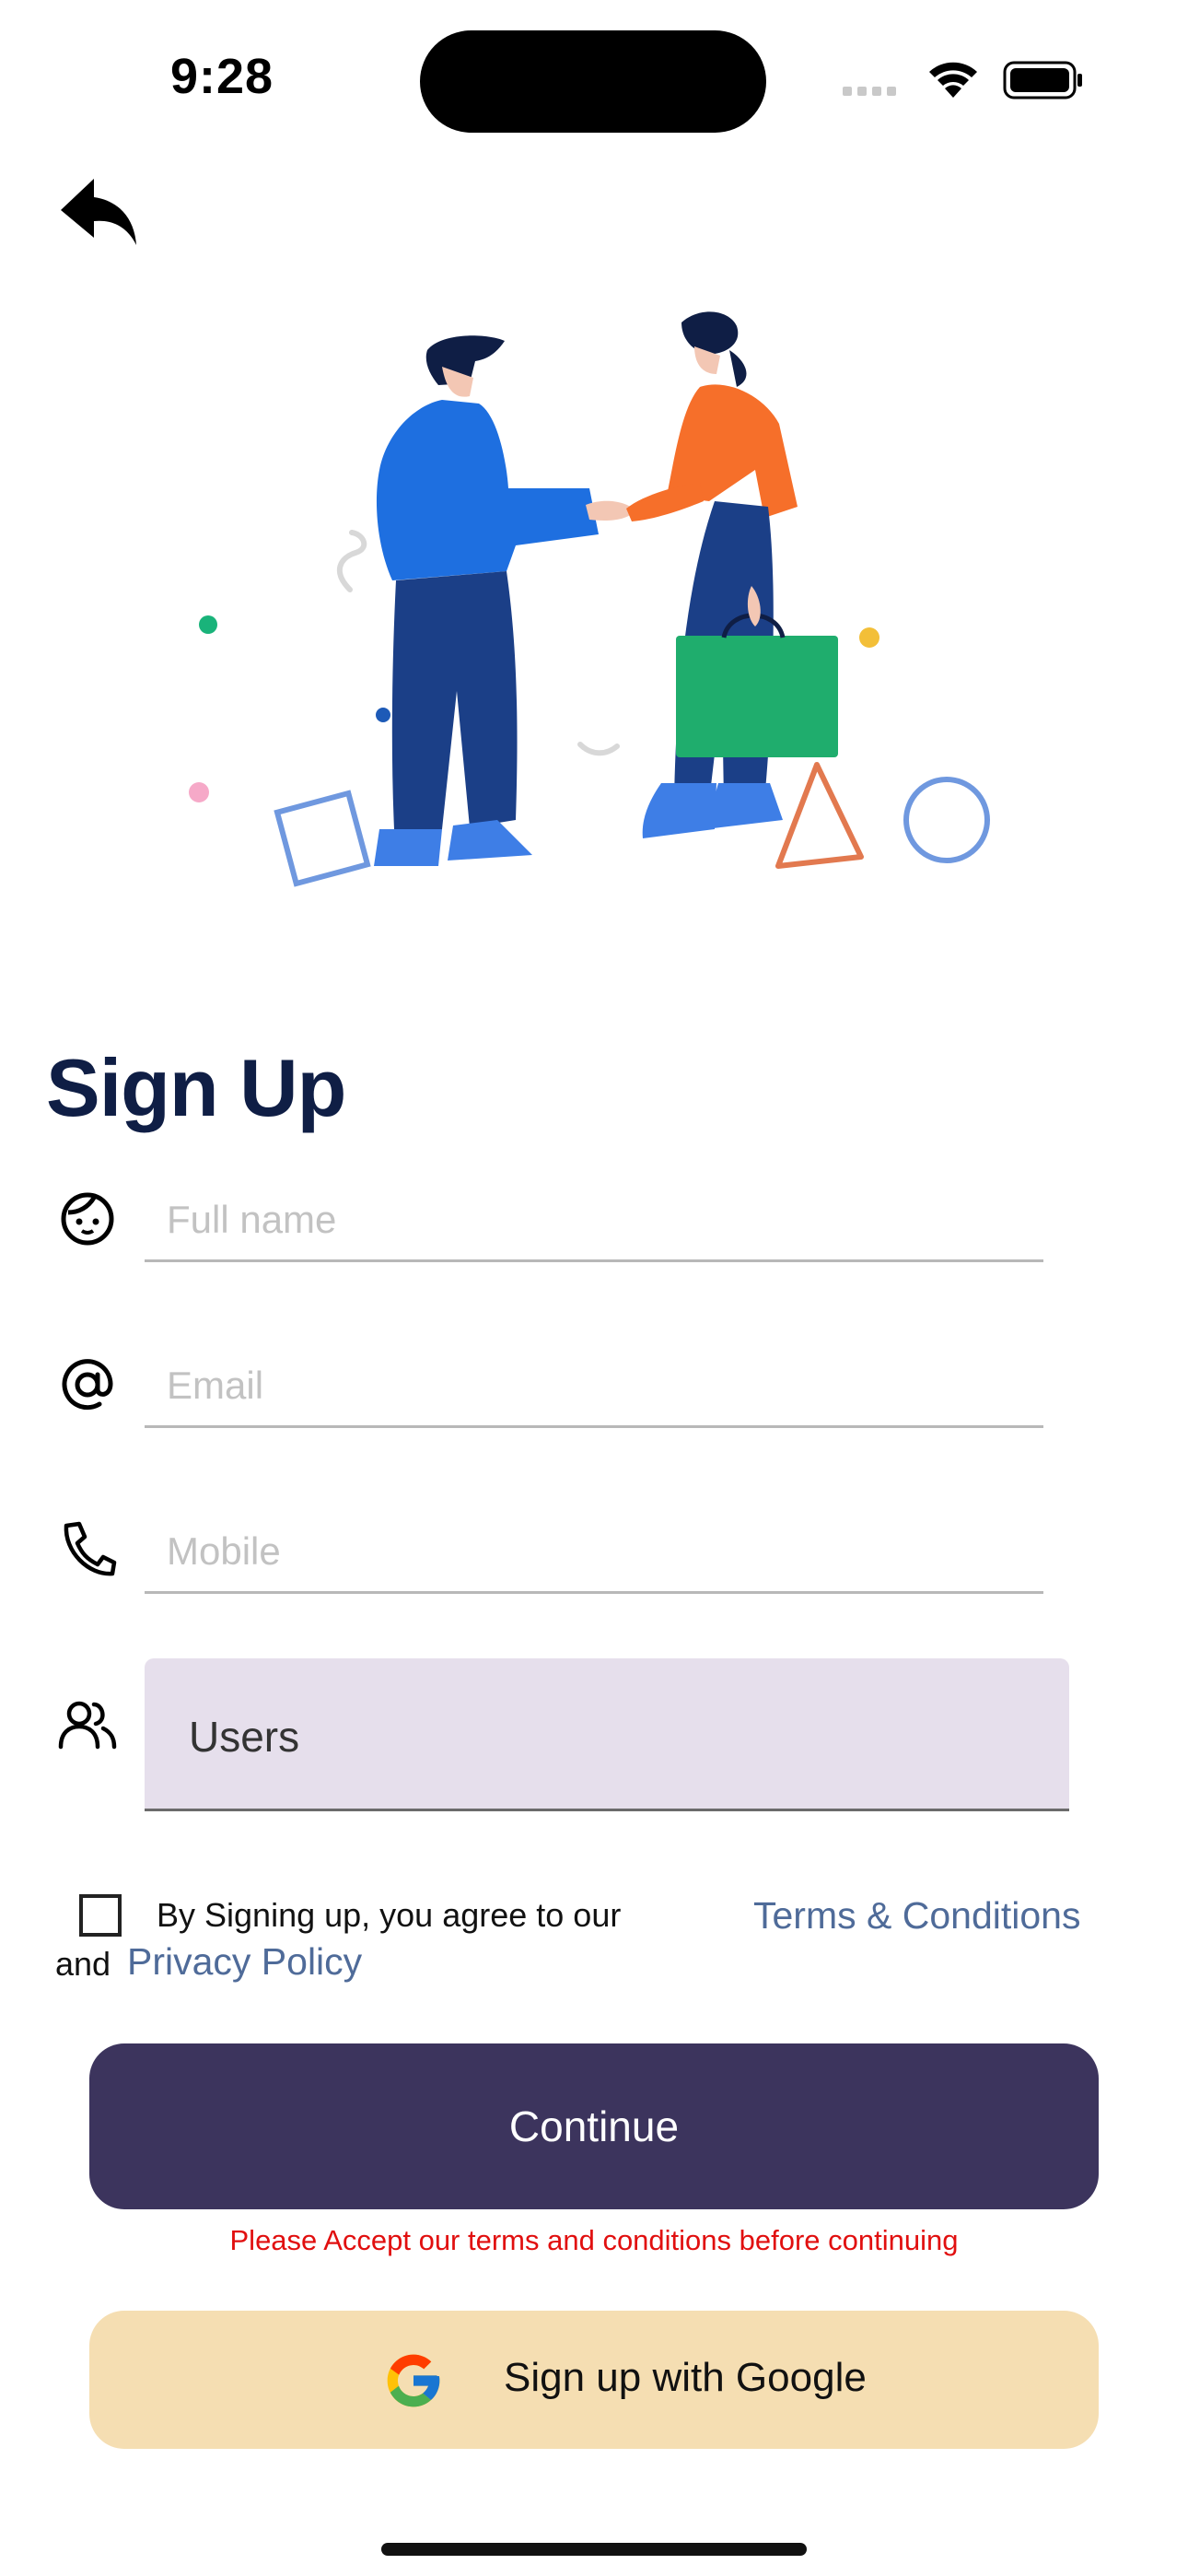  I want to click on google-signup-label: Sign up with Google, so click(685, 2377).